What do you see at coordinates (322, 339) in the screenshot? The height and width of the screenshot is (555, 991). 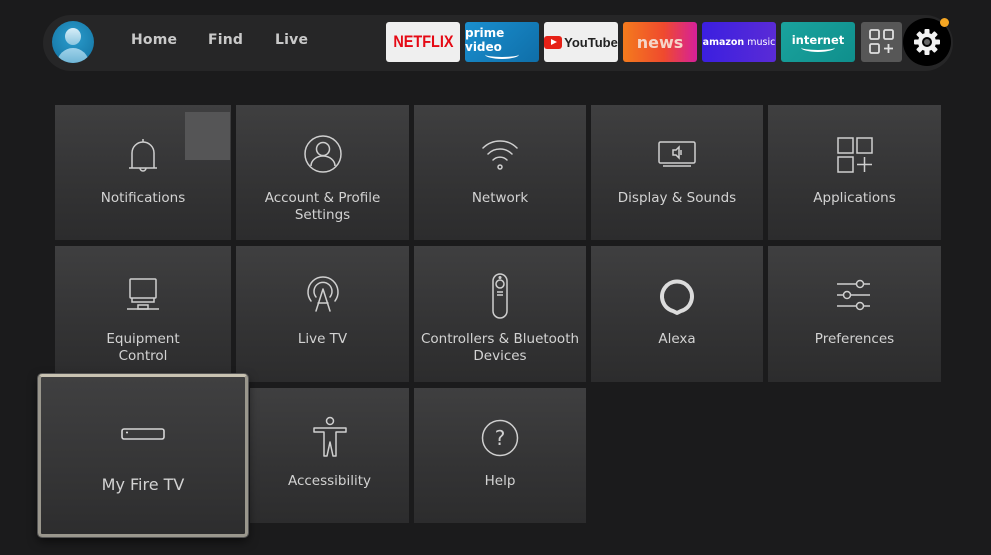 I see `tile-label: Live TV` at bounding box center [322, 339].